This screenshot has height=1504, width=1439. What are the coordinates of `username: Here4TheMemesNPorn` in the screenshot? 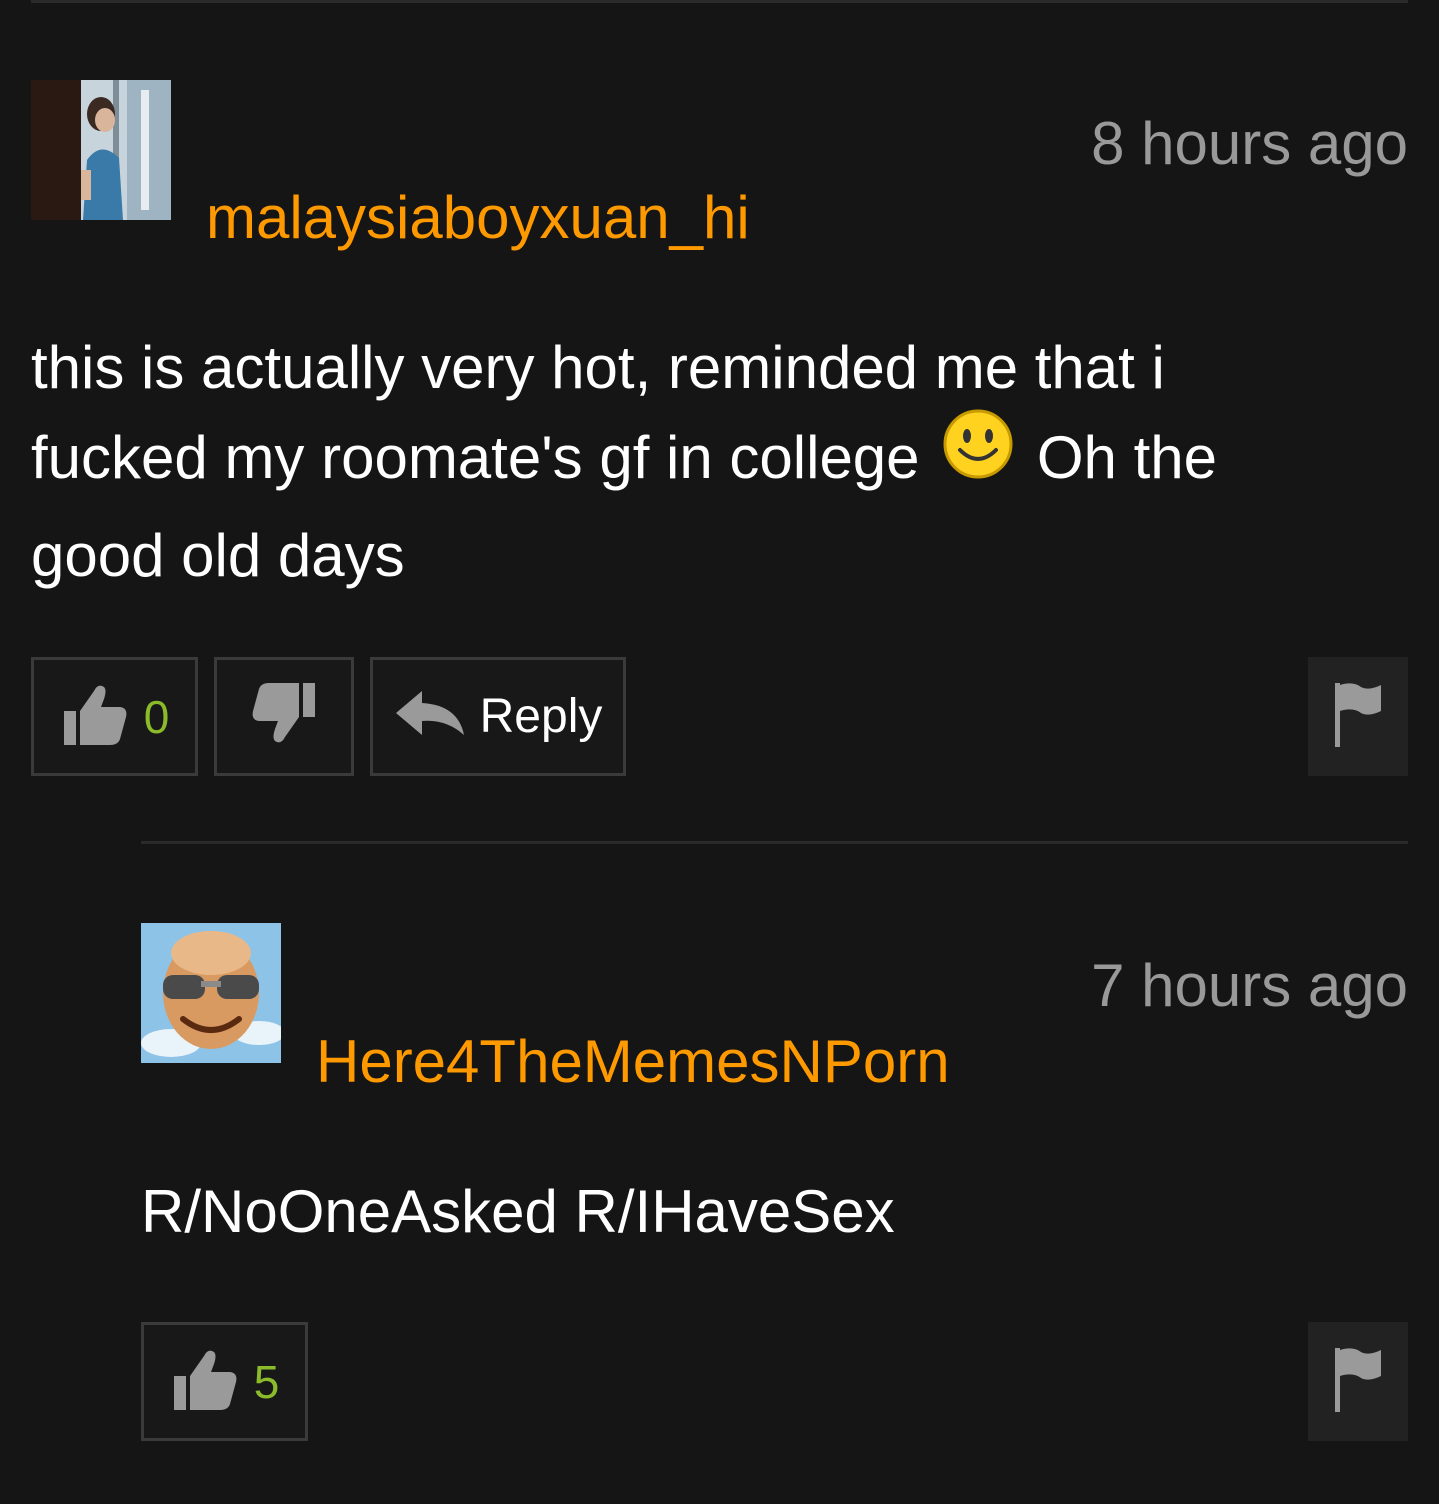 It's located at (633, 1062).